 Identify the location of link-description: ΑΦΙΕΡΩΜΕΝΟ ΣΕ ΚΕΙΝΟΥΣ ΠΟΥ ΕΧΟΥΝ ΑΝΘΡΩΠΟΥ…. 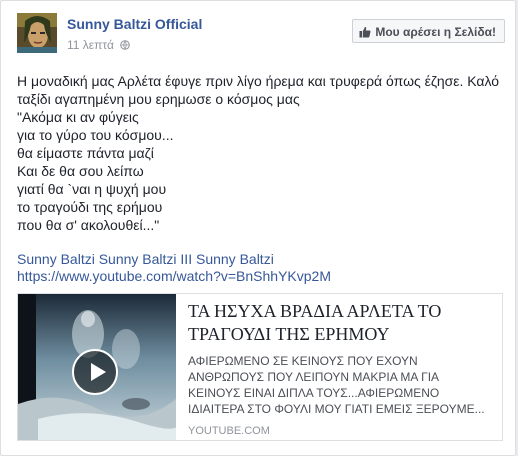
(336, 385).